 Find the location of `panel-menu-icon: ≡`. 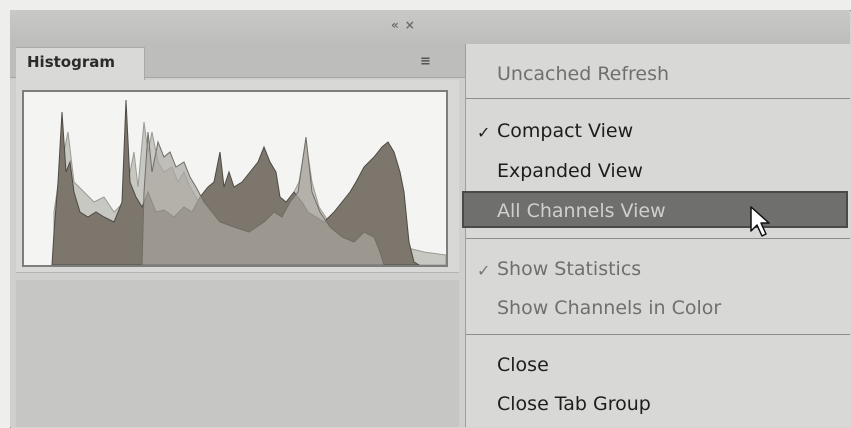

panel-menu-icon: ≡ is located at coordinates (425, 61).